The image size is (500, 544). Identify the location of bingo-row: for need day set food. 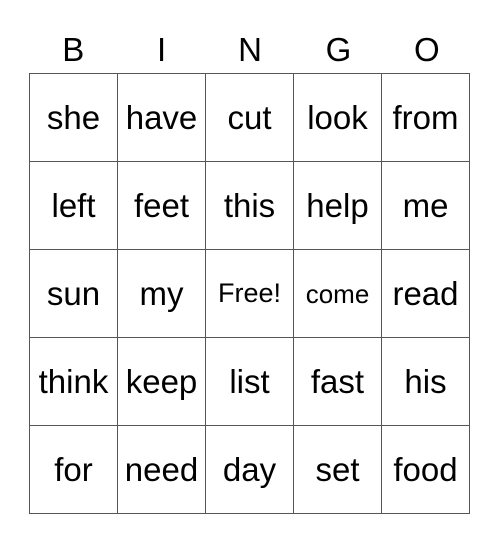
(249, 469).